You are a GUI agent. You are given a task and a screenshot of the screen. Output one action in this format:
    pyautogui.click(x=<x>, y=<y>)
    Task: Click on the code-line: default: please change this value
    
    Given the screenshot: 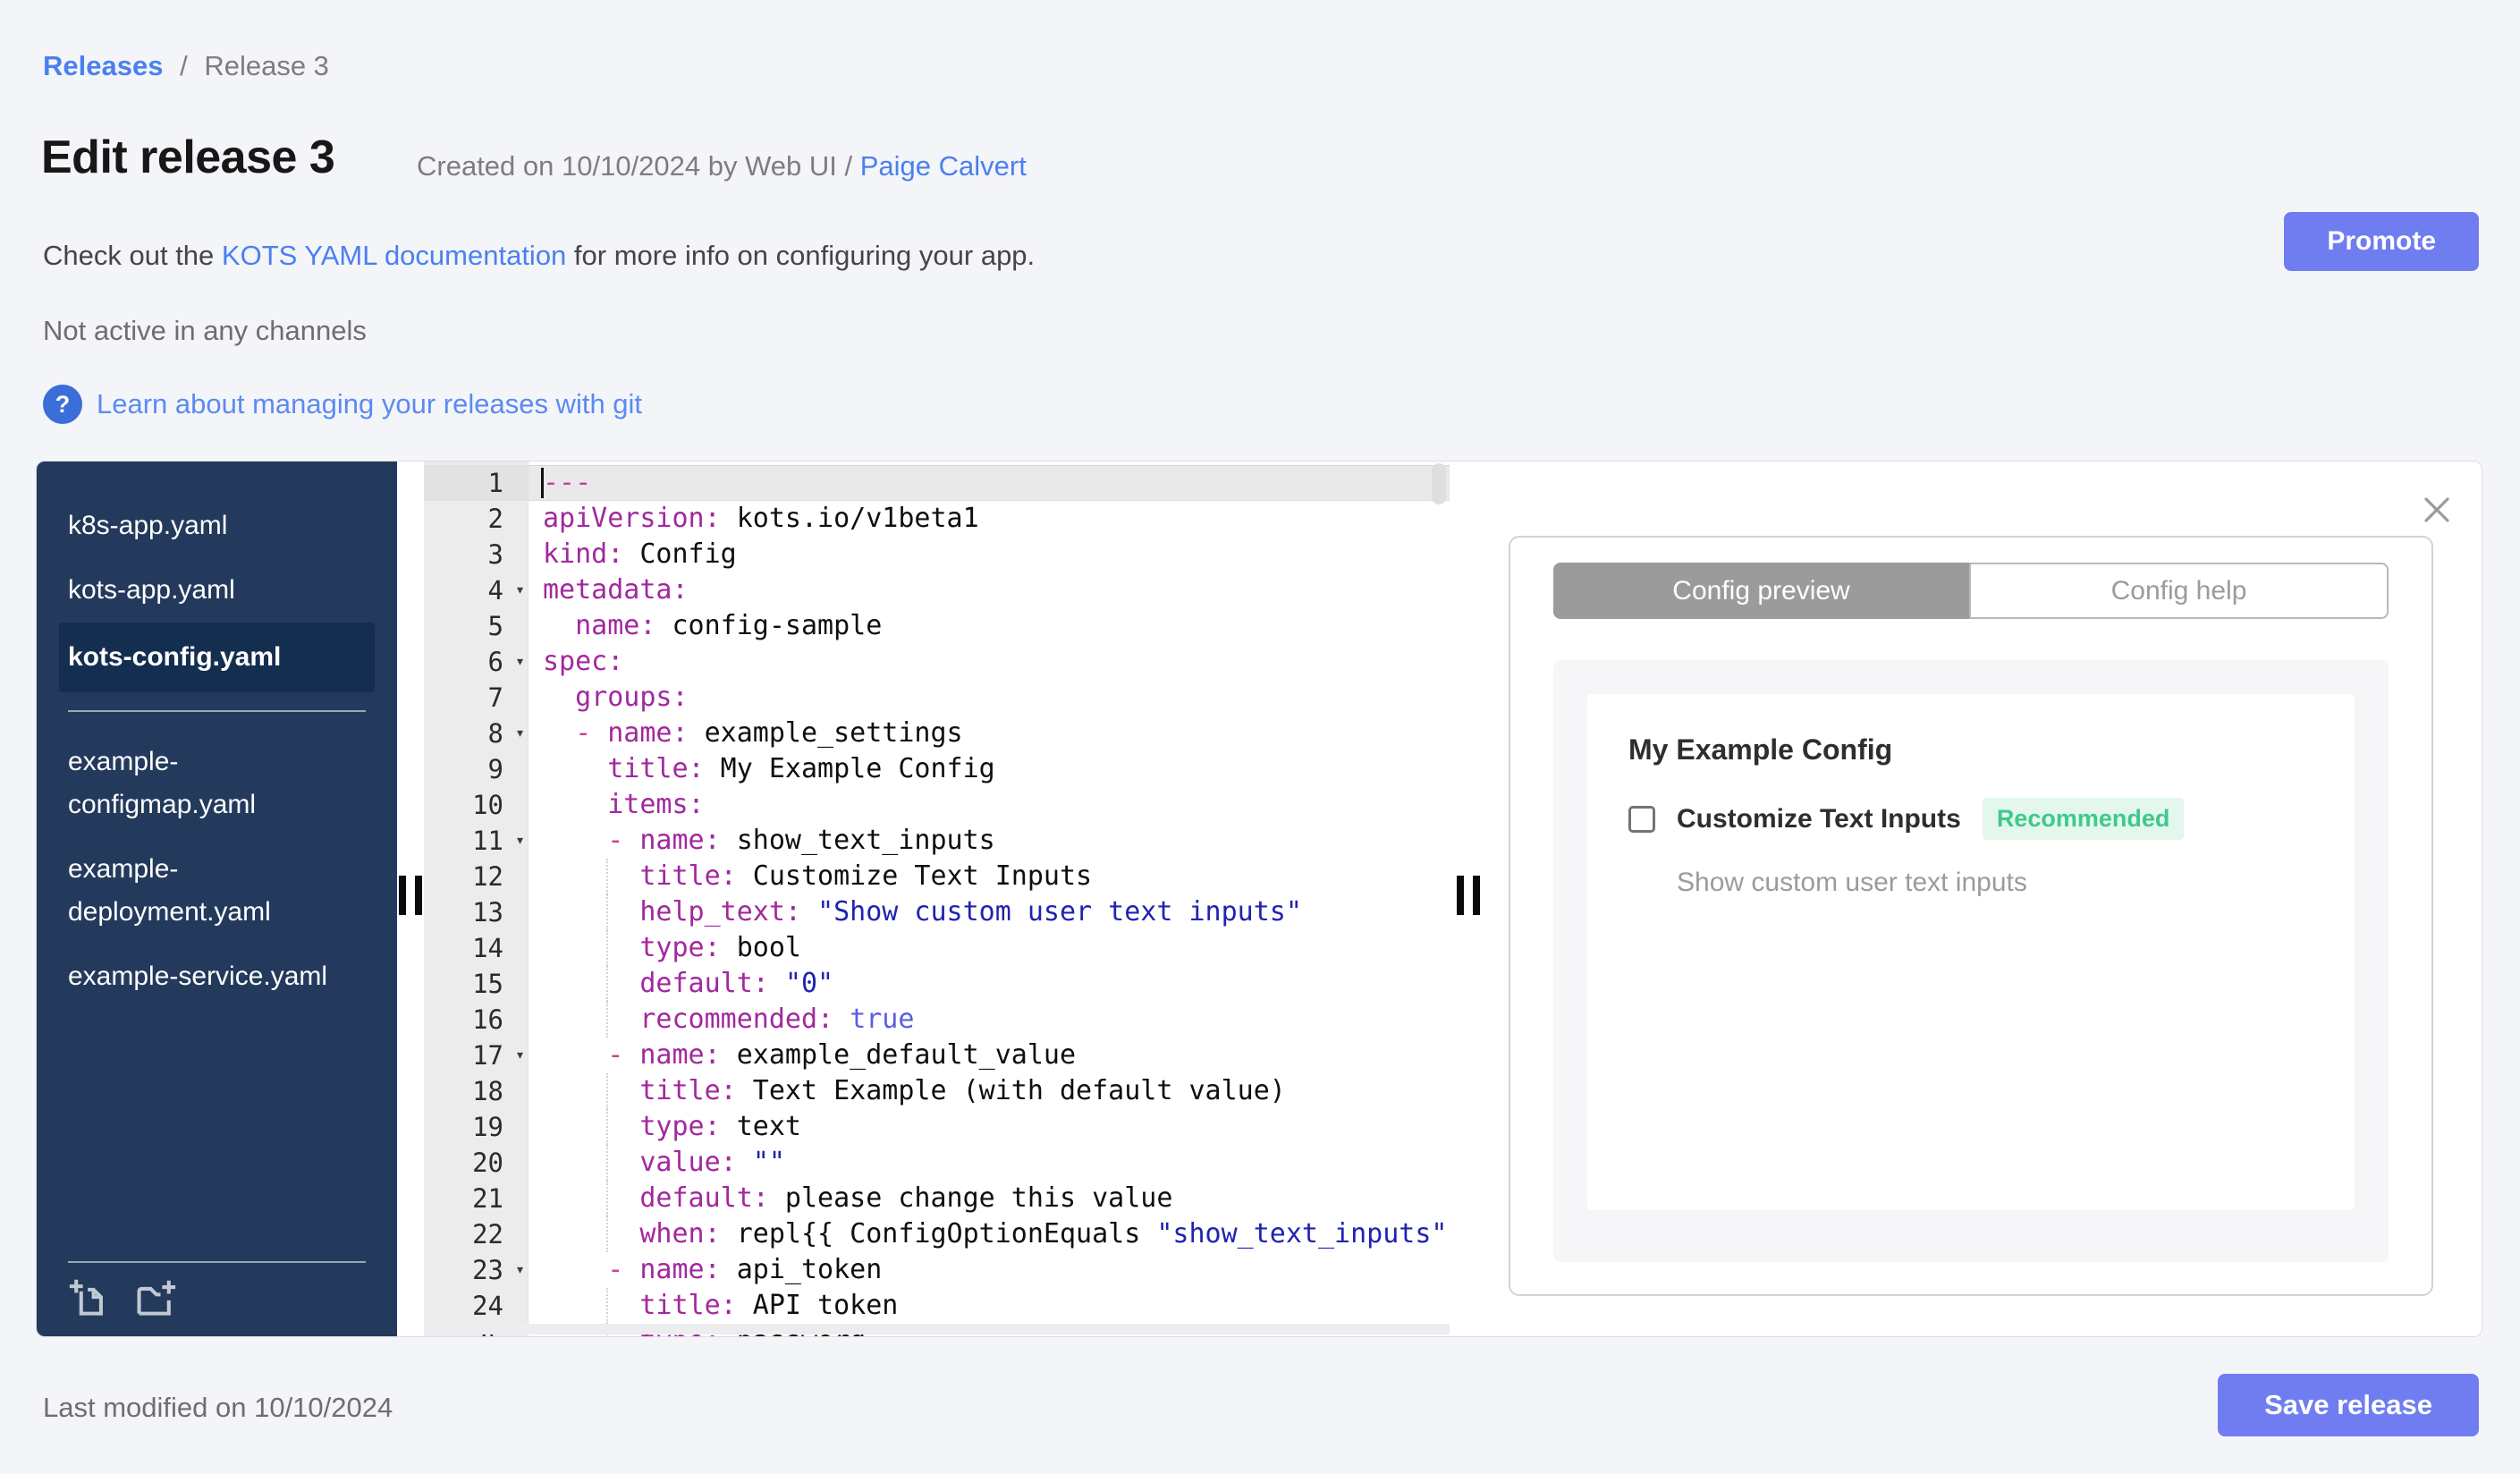 What is the action you would take?
    pyautogui.click(x=989, y=1198)
    